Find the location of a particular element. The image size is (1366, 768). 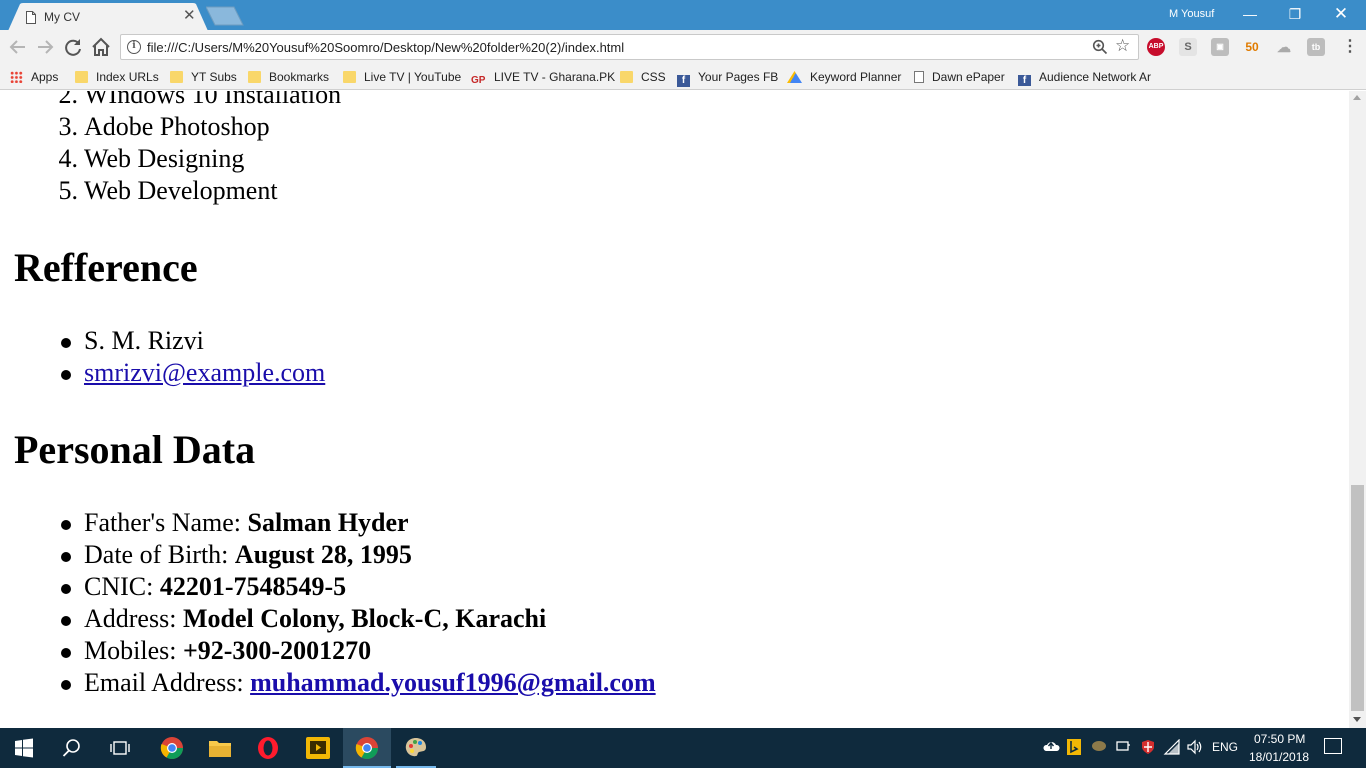

minimize-button: — is located at coordinates (1250, 14).